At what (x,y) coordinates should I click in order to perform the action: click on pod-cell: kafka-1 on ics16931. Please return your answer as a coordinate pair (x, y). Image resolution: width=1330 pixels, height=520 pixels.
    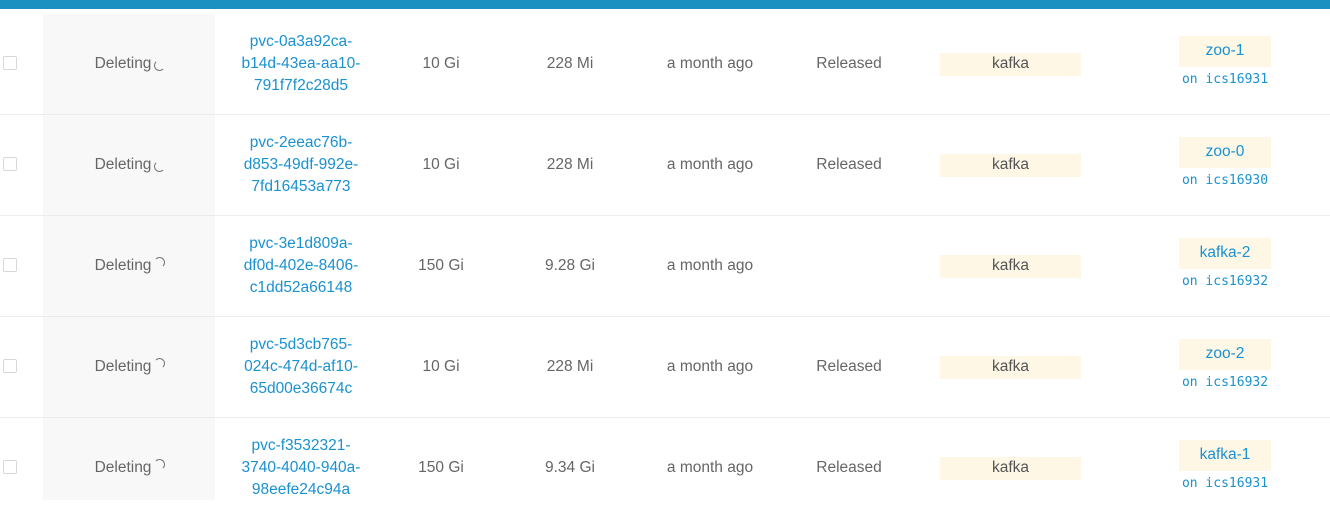
    Looking at the image, I should click on (1225, 468).